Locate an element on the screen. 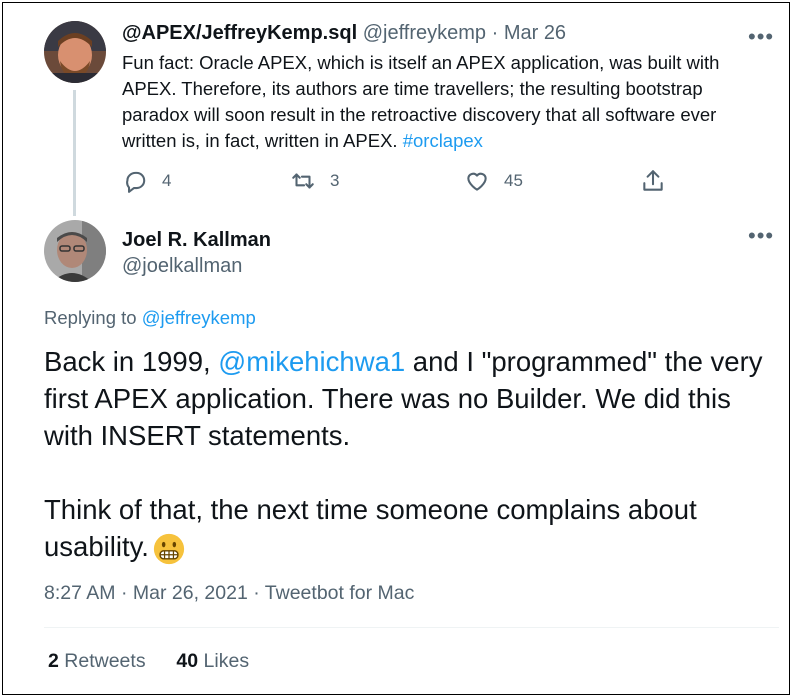  tweet-source: Tweetbot for Mac is located at coordinates (340, 593).